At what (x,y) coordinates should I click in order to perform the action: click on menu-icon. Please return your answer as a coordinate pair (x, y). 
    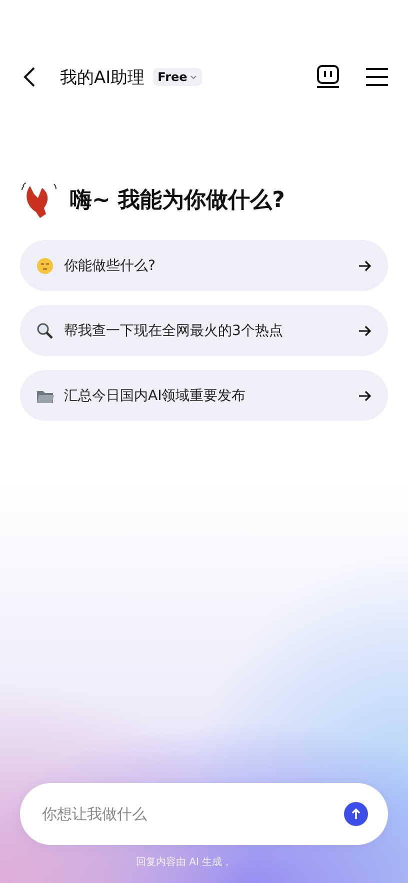
    Looking at the image, I should click on (377, 77).